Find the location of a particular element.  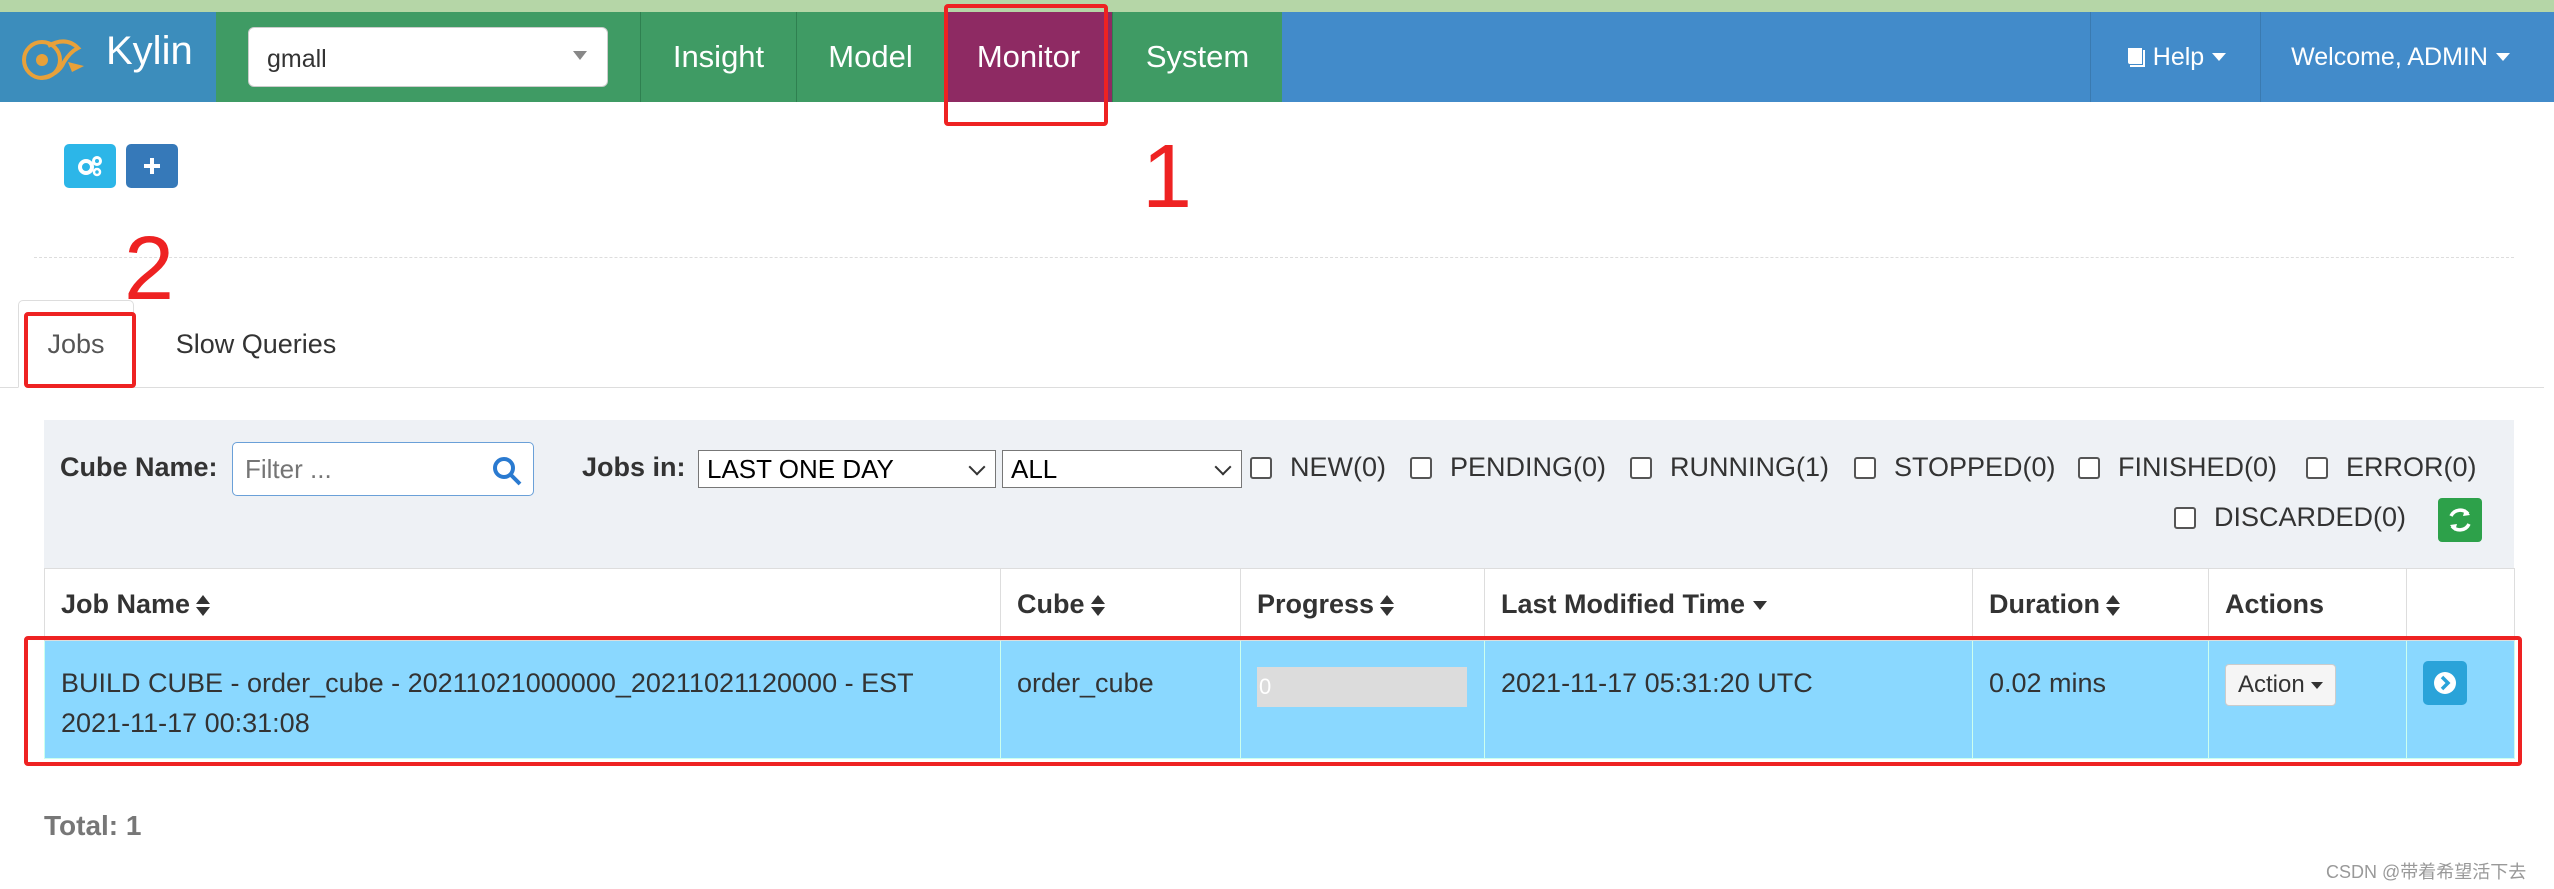

user-label: Welcome, ADMIN is located at coordinates (2389, 56).